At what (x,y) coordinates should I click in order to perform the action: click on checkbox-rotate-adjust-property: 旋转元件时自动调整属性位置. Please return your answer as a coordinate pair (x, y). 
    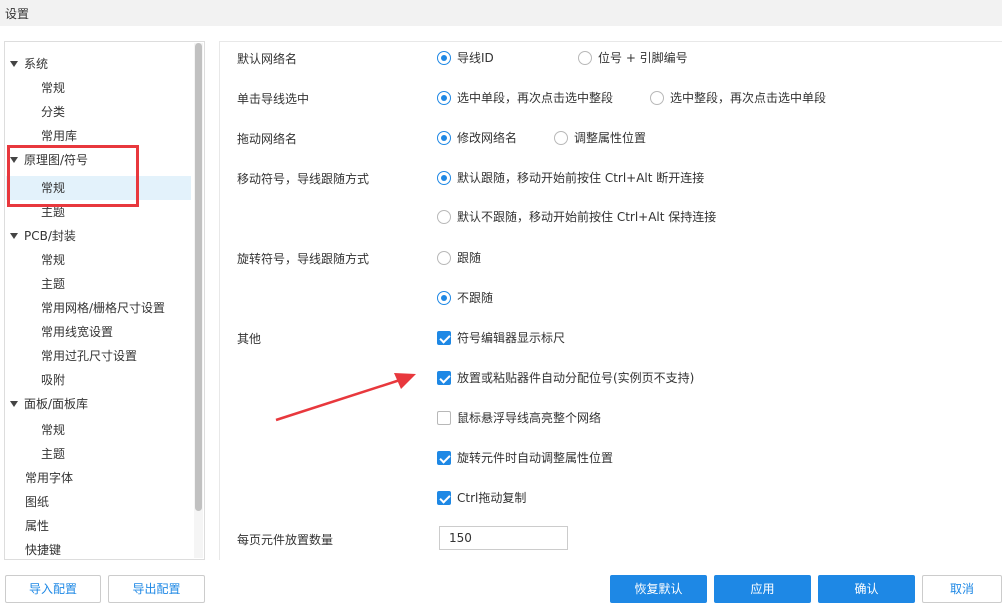
    Looking at the image, I should click on (525, 458).